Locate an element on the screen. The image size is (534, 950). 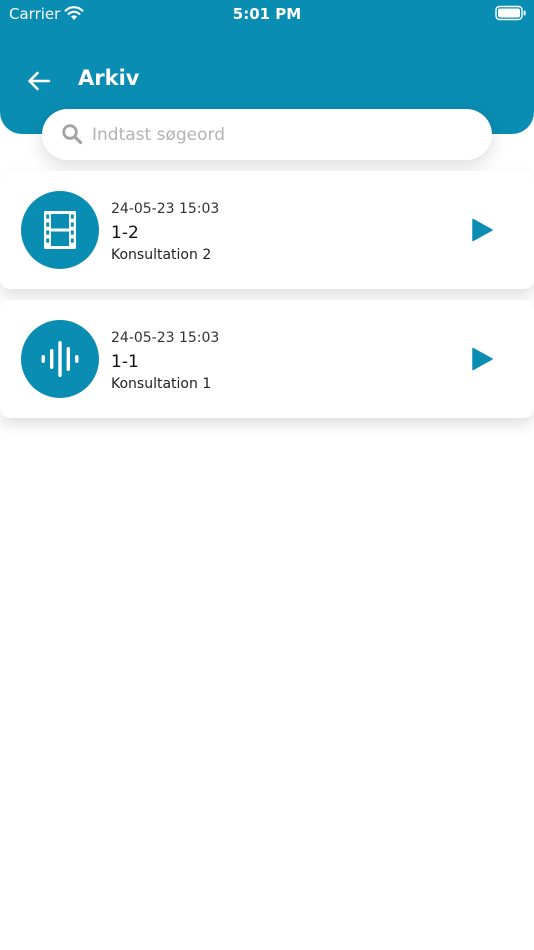
battery-icon is located at coordinates (510, 13).